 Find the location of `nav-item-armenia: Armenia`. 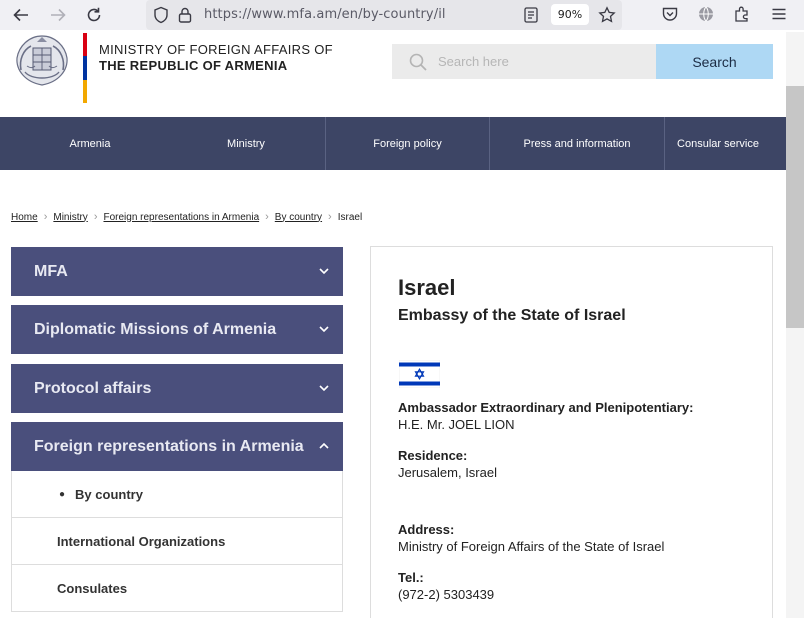

nav-item-armenia: Armenia is located at coordinates (90, 143).